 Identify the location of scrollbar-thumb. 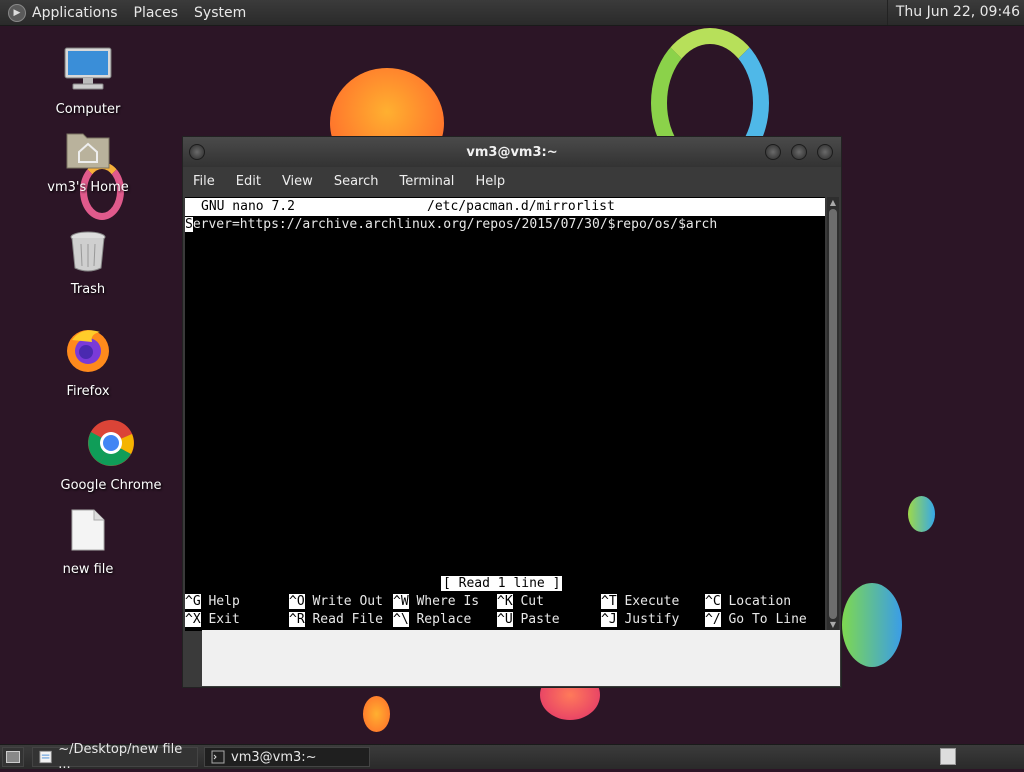
(833, 414).